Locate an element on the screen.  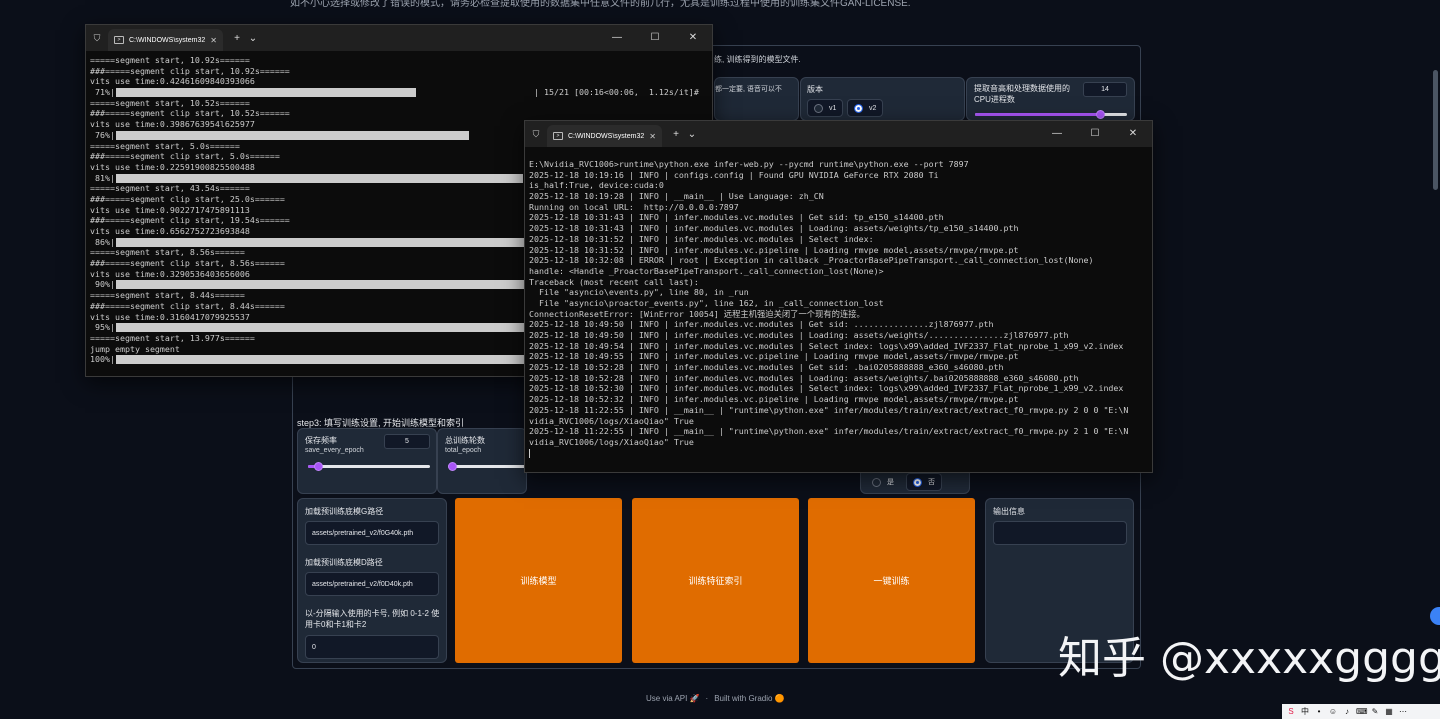
save-freq-sublabel: save_every_epoch is located at coordinates (334, 450).